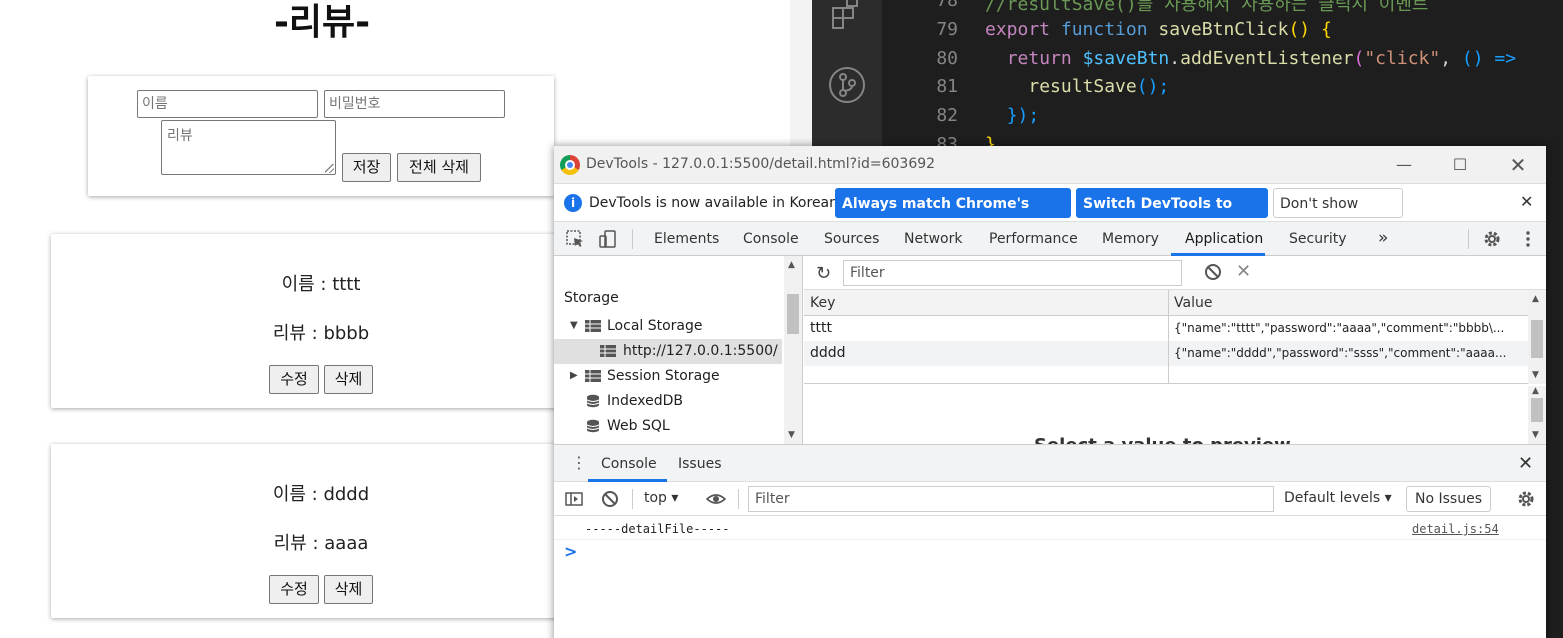 Image resolution: width=1563 pixels, height=638 pixels. Describe the element at coordinates (1012, 273) in the screenshot. I see `storage-filter-input: Filter` at that location.